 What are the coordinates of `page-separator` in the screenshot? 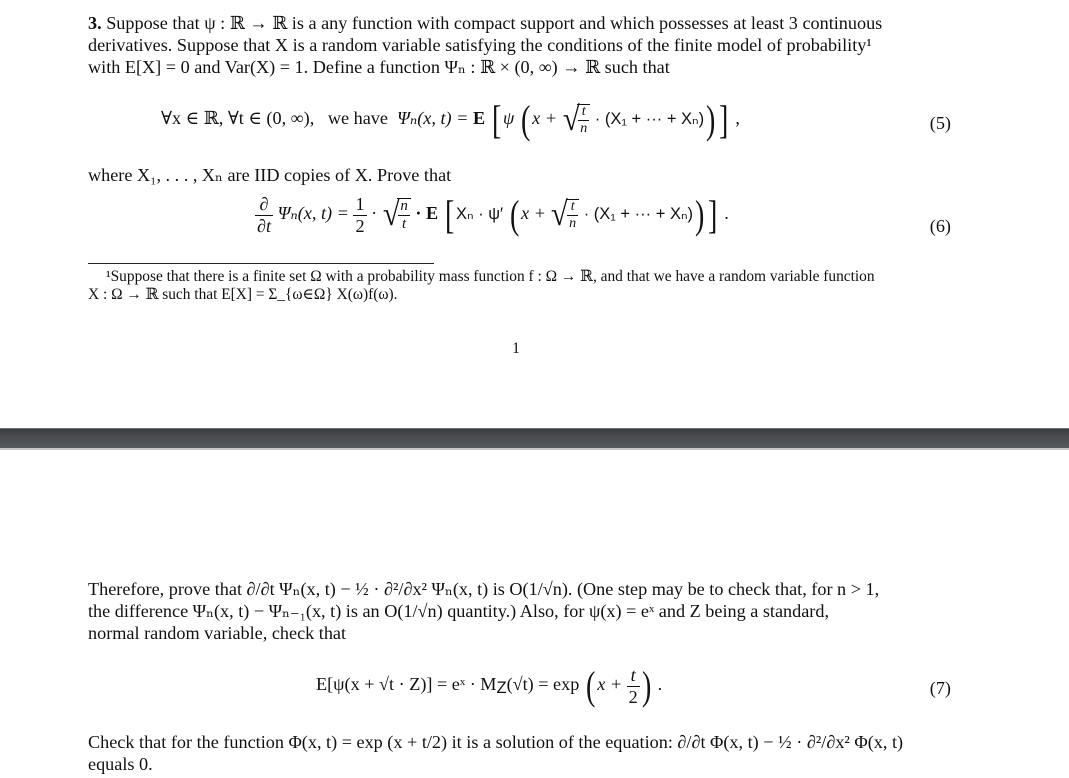 It's located at (534, 439).